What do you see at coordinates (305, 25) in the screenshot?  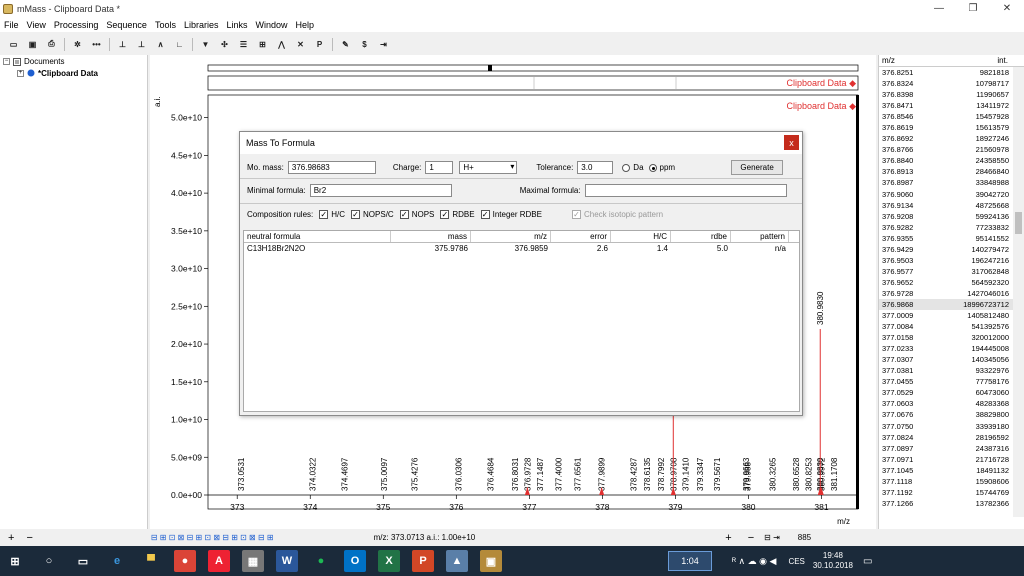 I see `menu-help: Help` at bounding box center [305, 25].